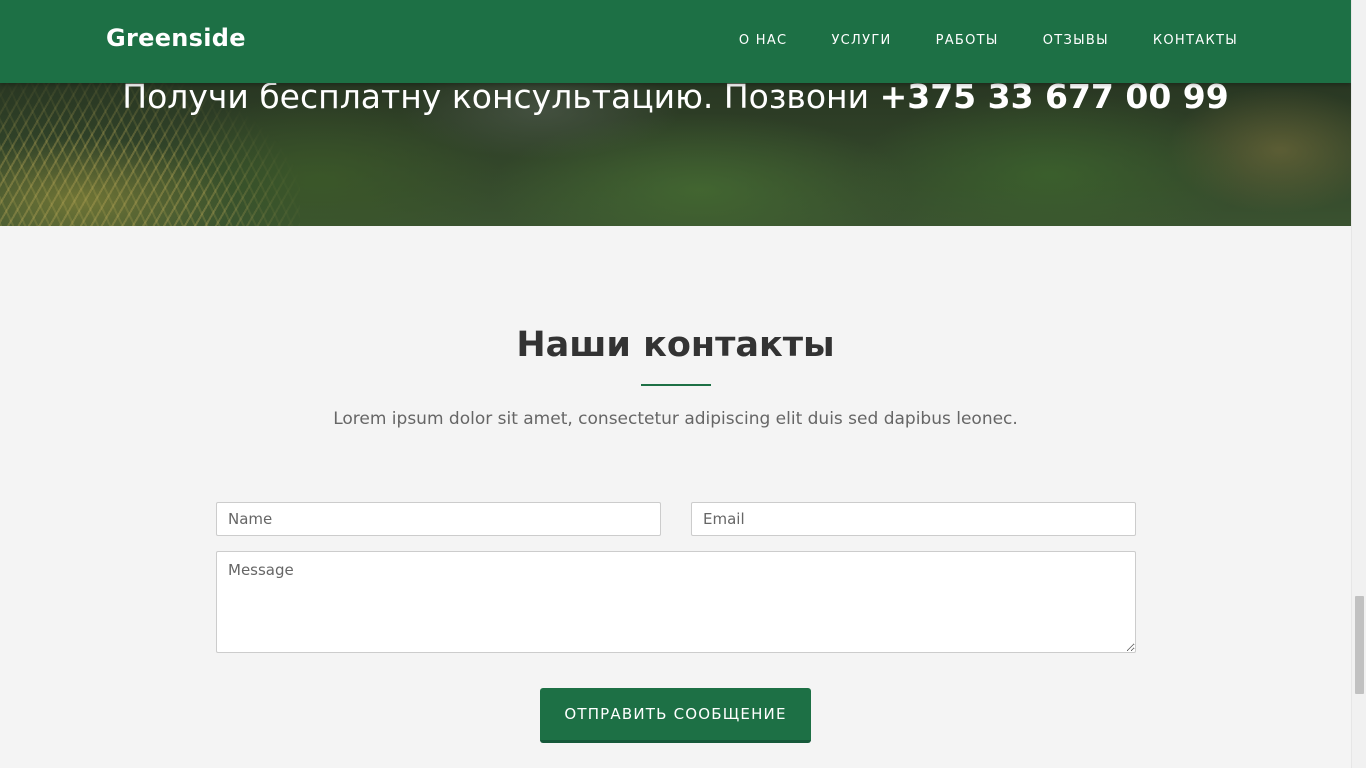  What do you see at coordinates (861, 40) in the screenshot?
I see `nav-link-services: УСЛУГИ` at bounding box center [861, 40].